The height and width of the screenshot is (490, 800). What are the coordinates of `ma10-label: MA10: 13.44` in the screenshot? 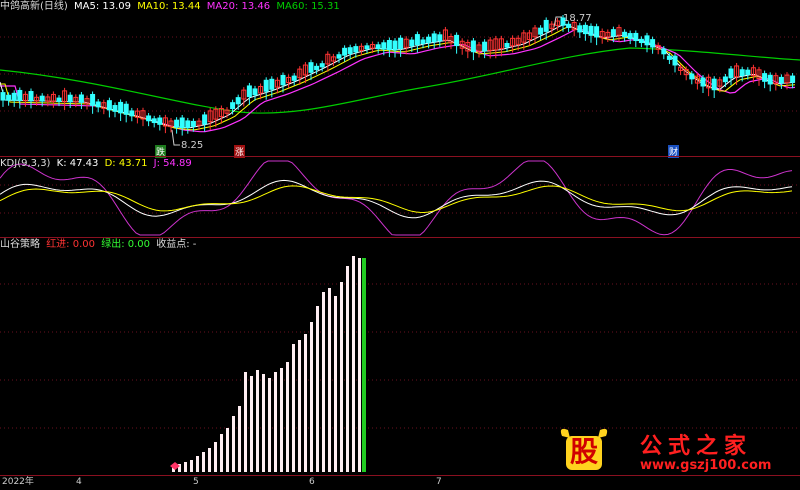 It's located at (169, 6).